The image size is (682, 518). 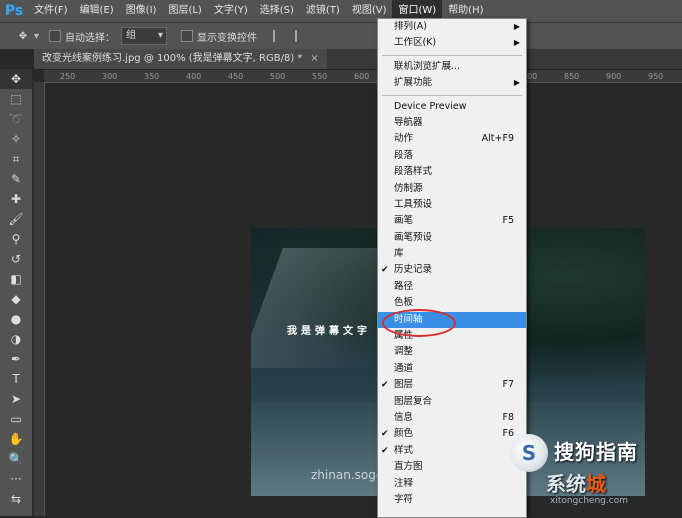 I want to click on zoom-tool-icon: 🔍, so click(x=16, y=459).